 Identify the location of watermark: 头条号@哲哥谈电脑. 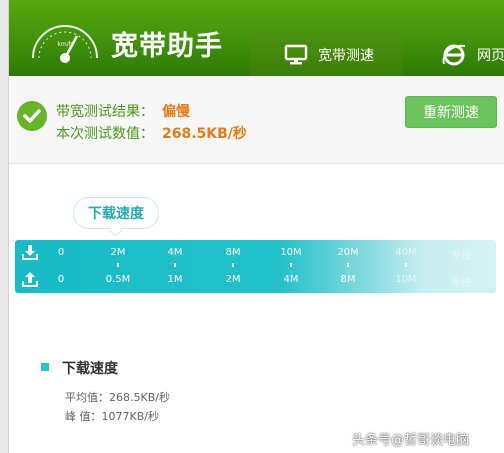
(411, 440).